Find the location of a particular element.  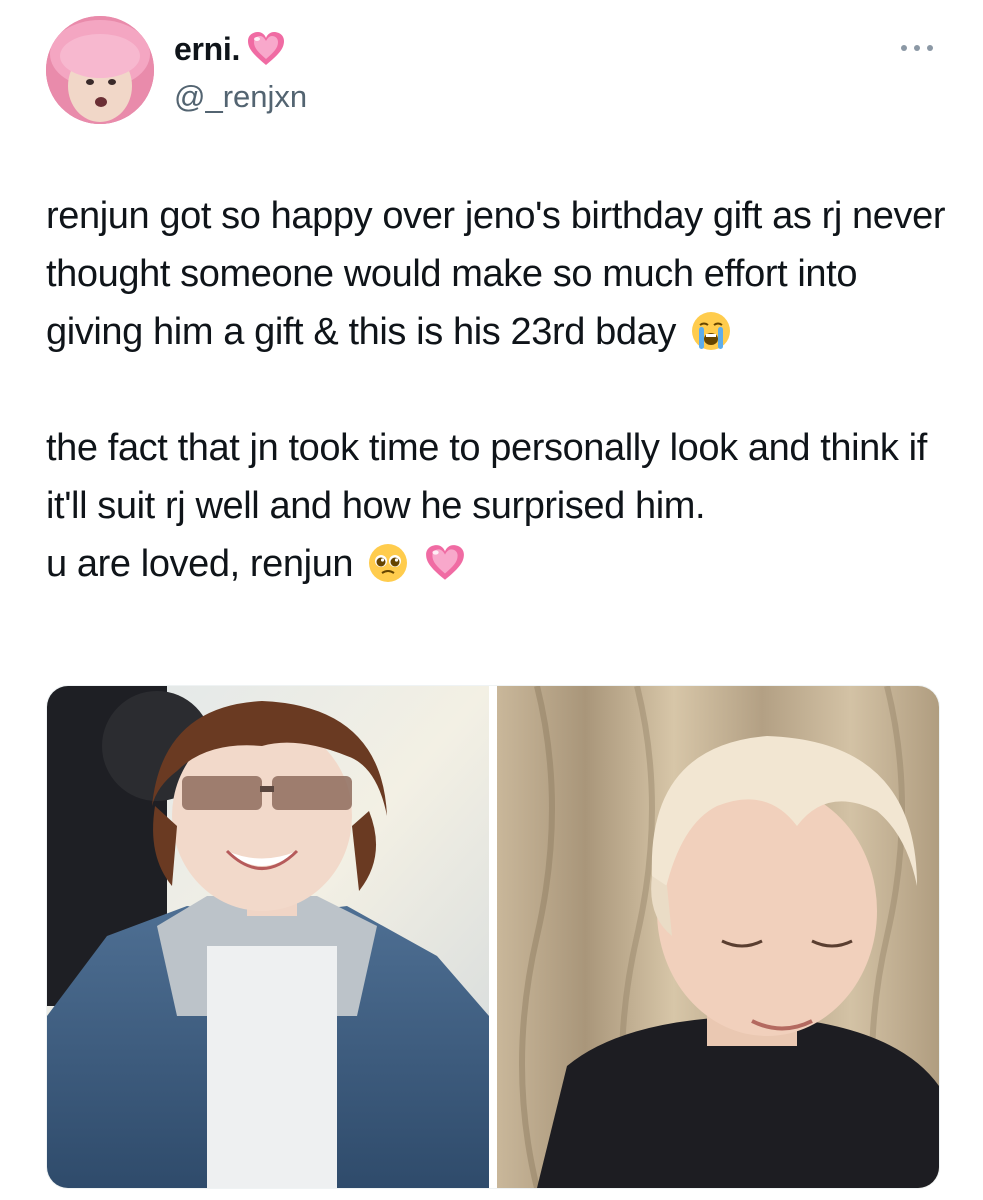

loudly-crying-face-icon is located at coordinates (711, 331).